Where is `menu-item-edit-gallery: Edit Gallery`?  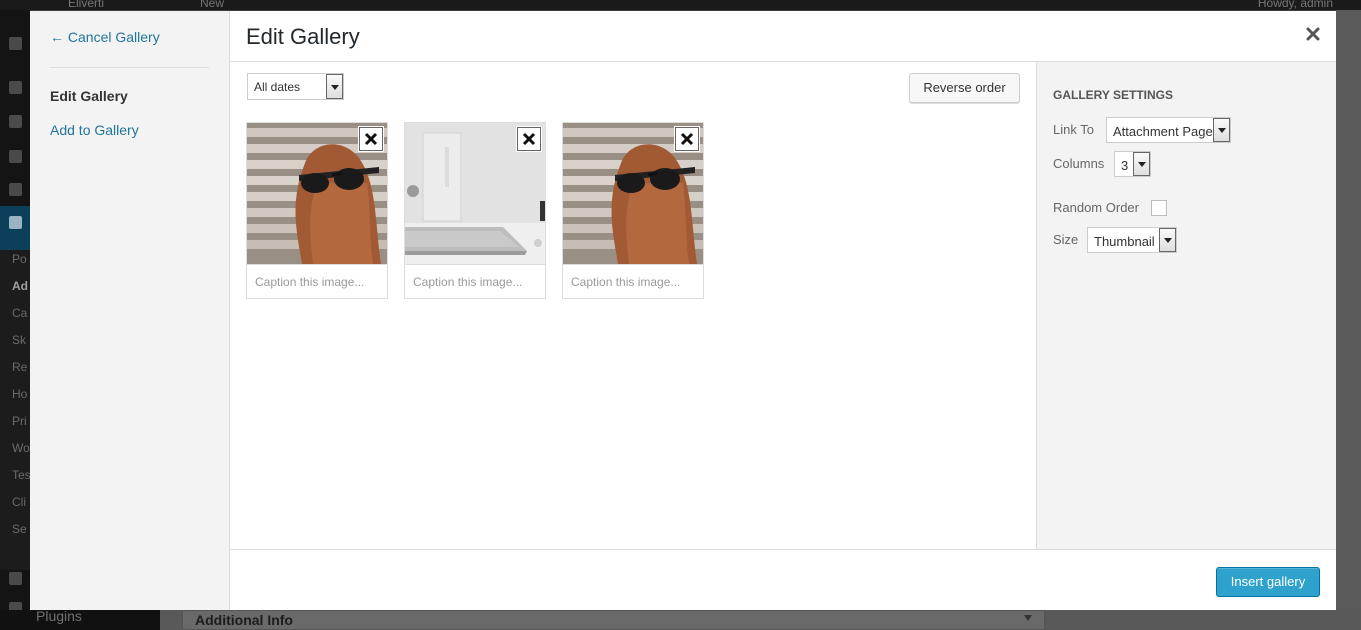 menu-item-edit-gallery: Edit Gallery is located at coordinates (89, 96).